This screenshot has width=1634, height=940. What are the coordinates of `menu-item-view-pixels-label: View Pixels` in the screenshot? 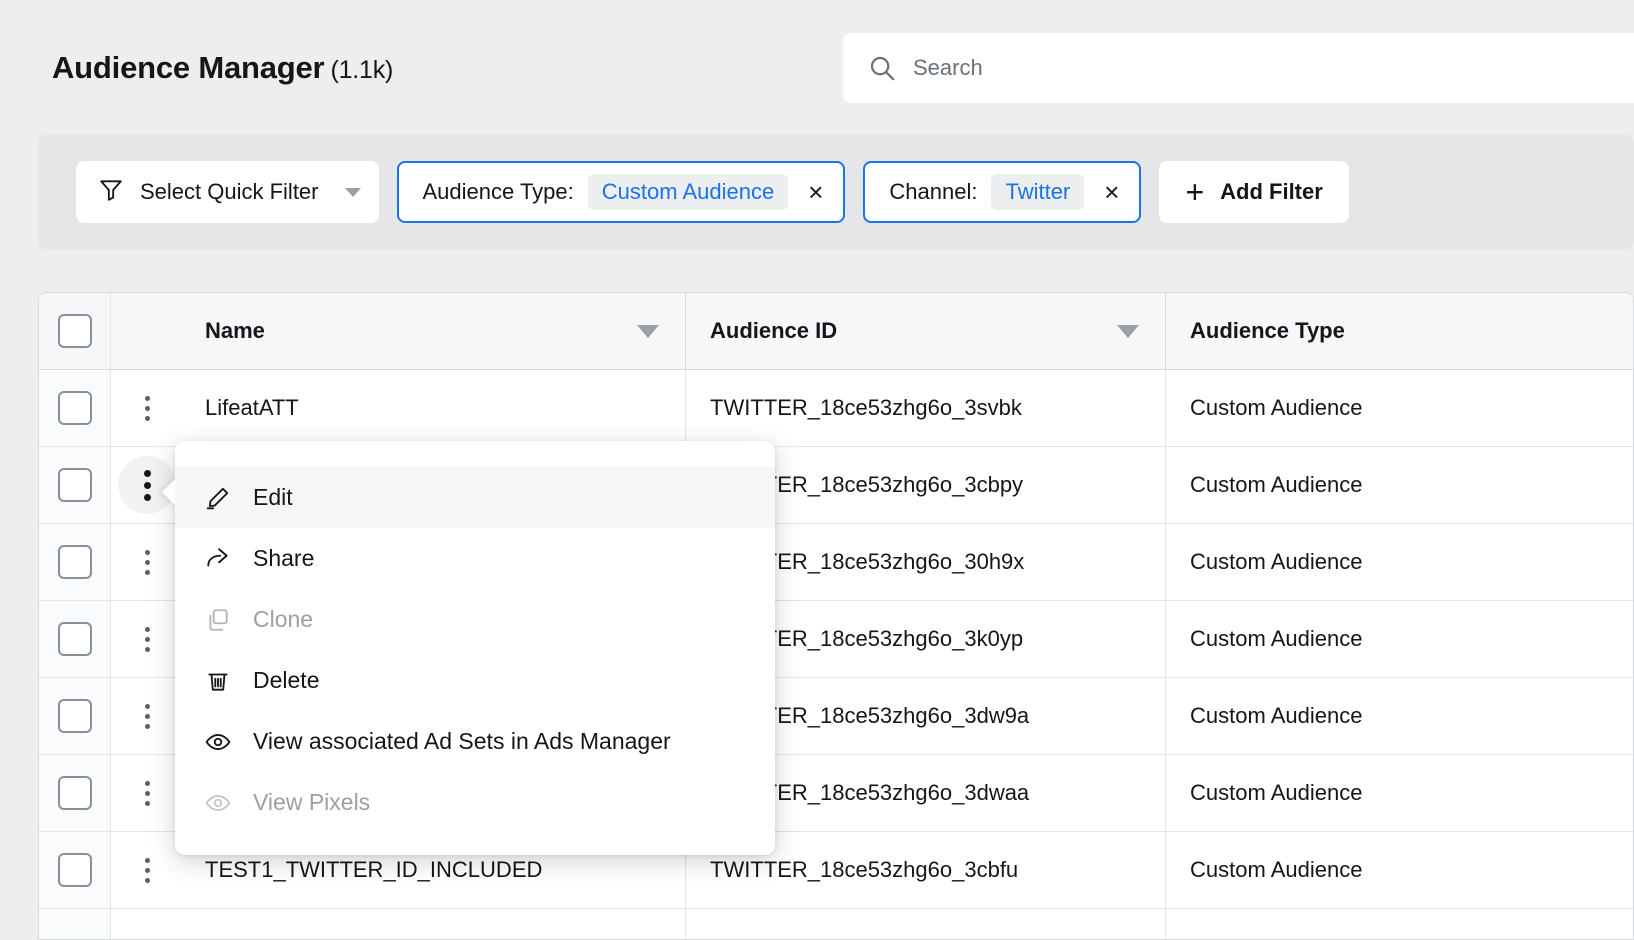 It's located at (312, 802).